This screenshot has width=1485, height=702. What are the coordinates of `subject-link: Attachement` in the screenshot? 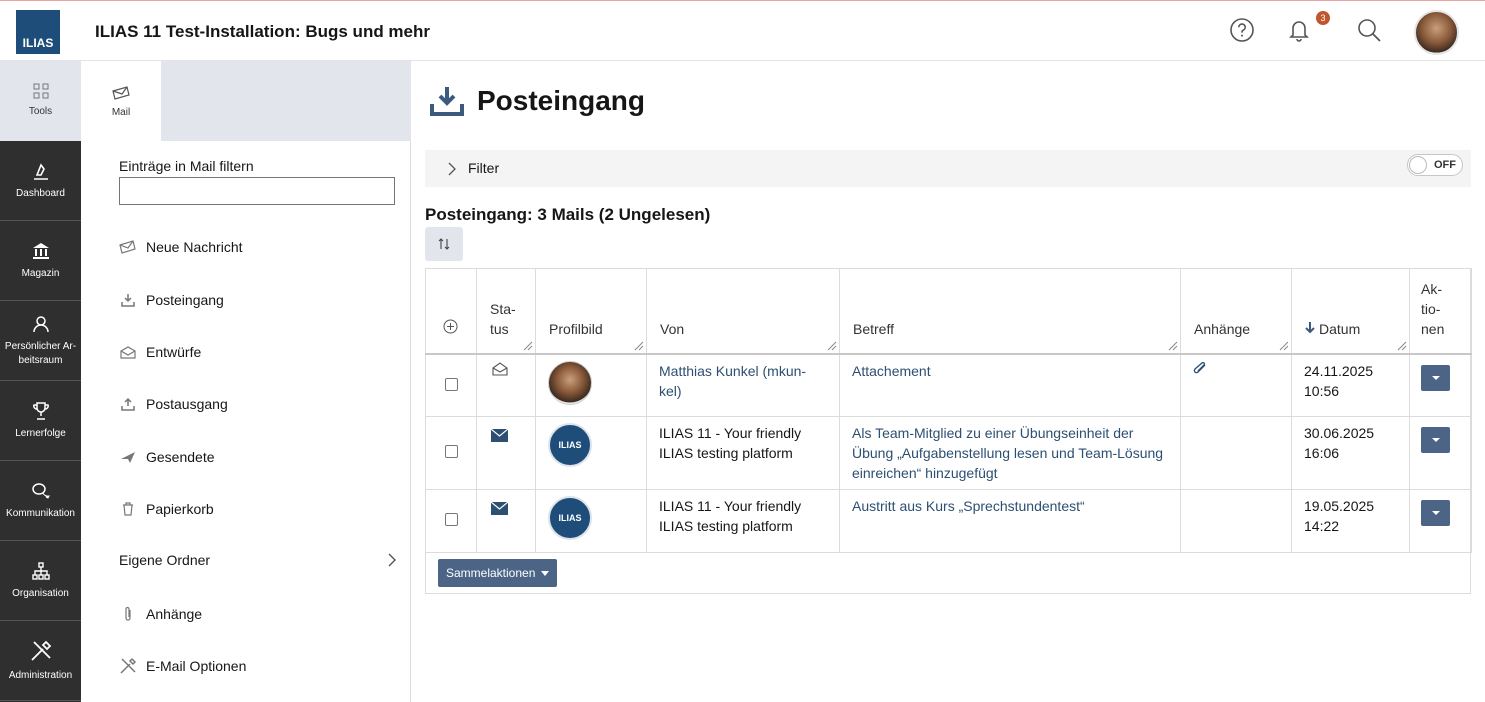 It's located at (891, 371).